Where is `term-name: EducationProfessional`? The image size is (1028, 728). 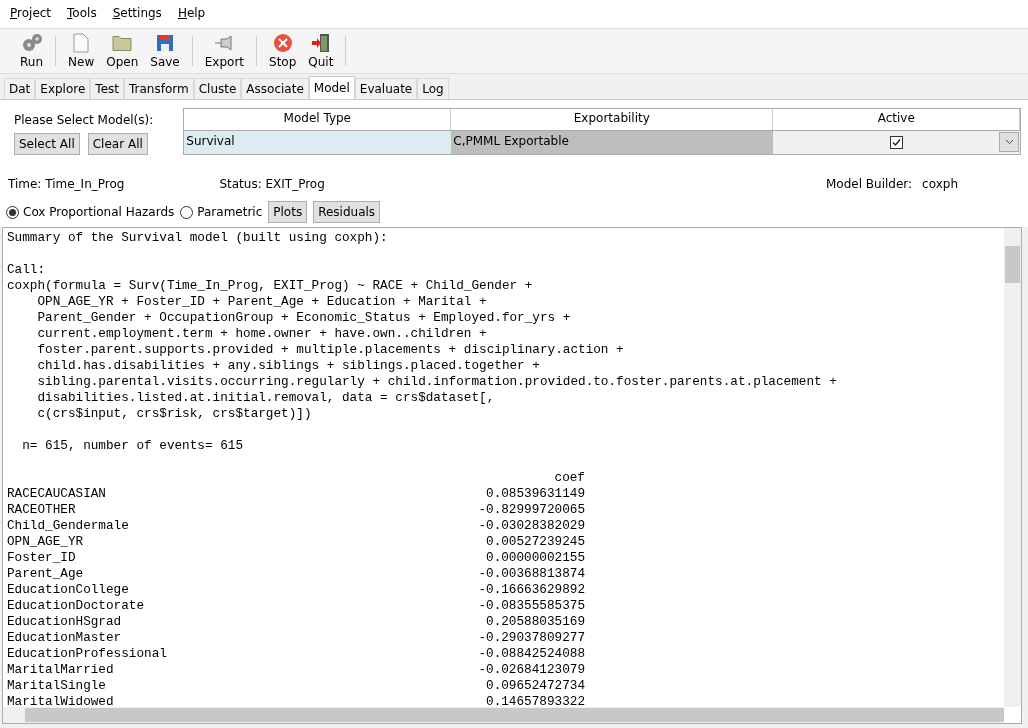 term-name: EducationProfessional is located at coordinates (87, 654).